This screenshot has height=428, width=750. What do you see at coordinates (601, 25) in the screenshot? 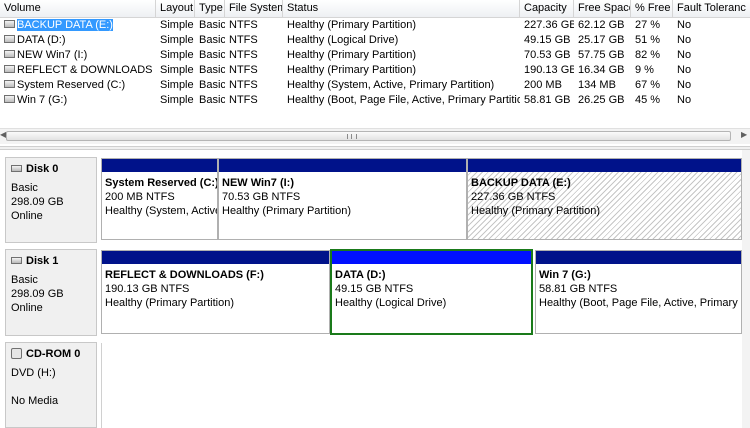
I see `volume-free: 62.12 GB` at bounding box center [601, 25].